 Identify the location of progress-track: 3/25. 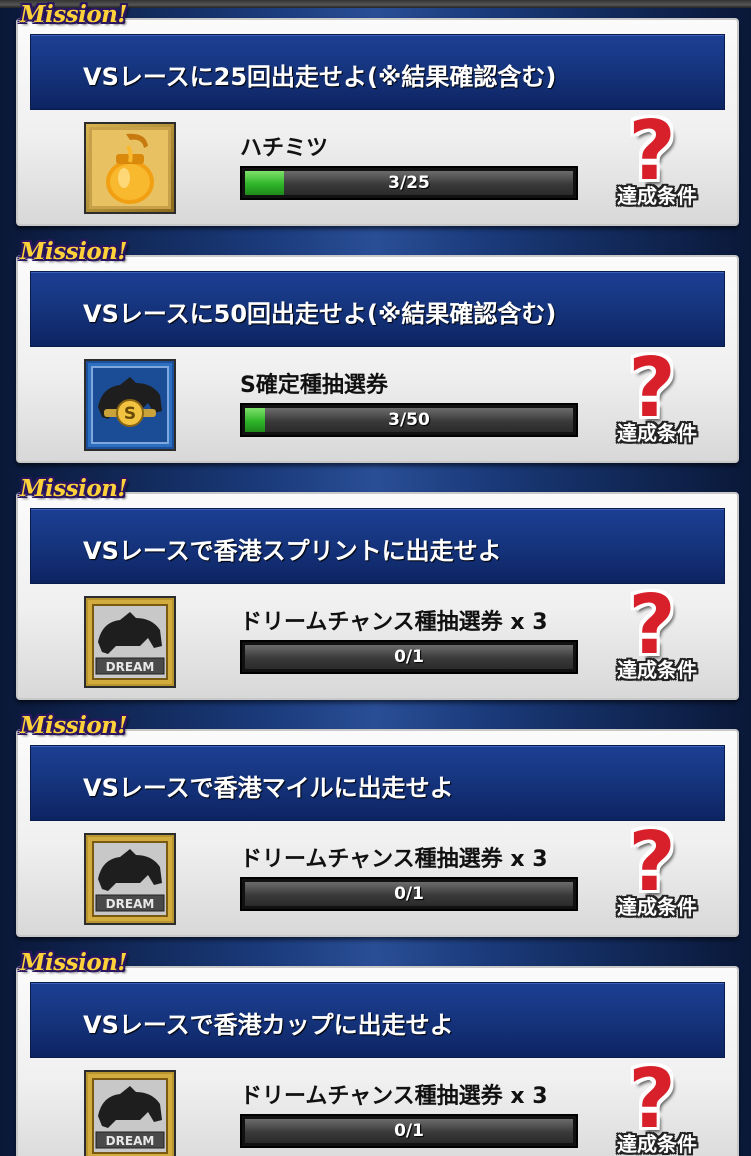
(409, 183).